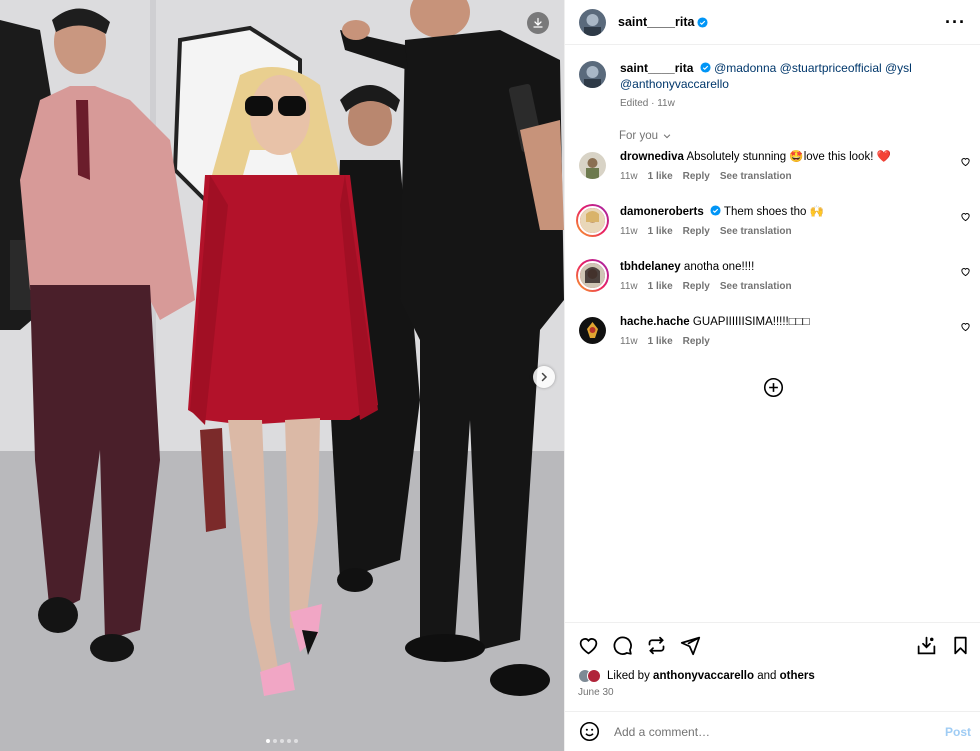 The image size is (980, 751). Describe the element at coordinates (703, 676) in the screenshot. I see `liked-by-user: anthonyvaccarello` at that location.